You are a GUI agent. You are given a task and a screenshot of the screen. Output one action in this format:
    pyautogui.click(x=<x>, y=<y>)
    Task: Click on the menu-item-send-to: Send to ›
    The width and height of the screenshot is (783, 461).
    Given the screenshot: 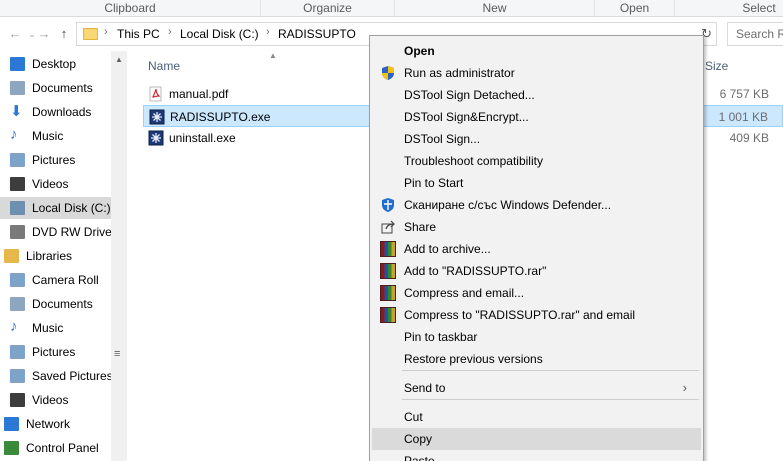 What is the action you would take?
    pyautogui.click(x=536, y=388)
    